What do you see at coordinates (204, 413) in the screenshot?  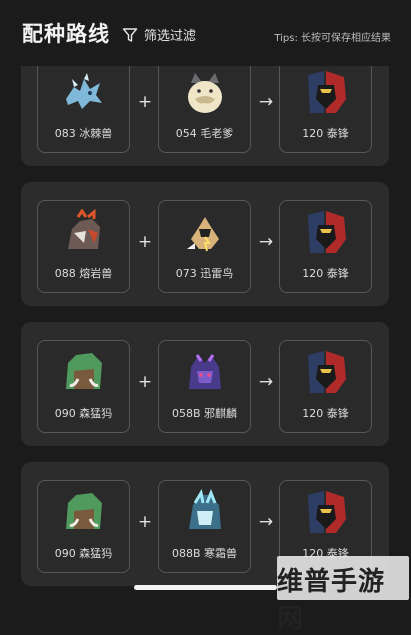 I see `parent-b-label: 058B 邪麒麟` at bounding box center [204, 413].